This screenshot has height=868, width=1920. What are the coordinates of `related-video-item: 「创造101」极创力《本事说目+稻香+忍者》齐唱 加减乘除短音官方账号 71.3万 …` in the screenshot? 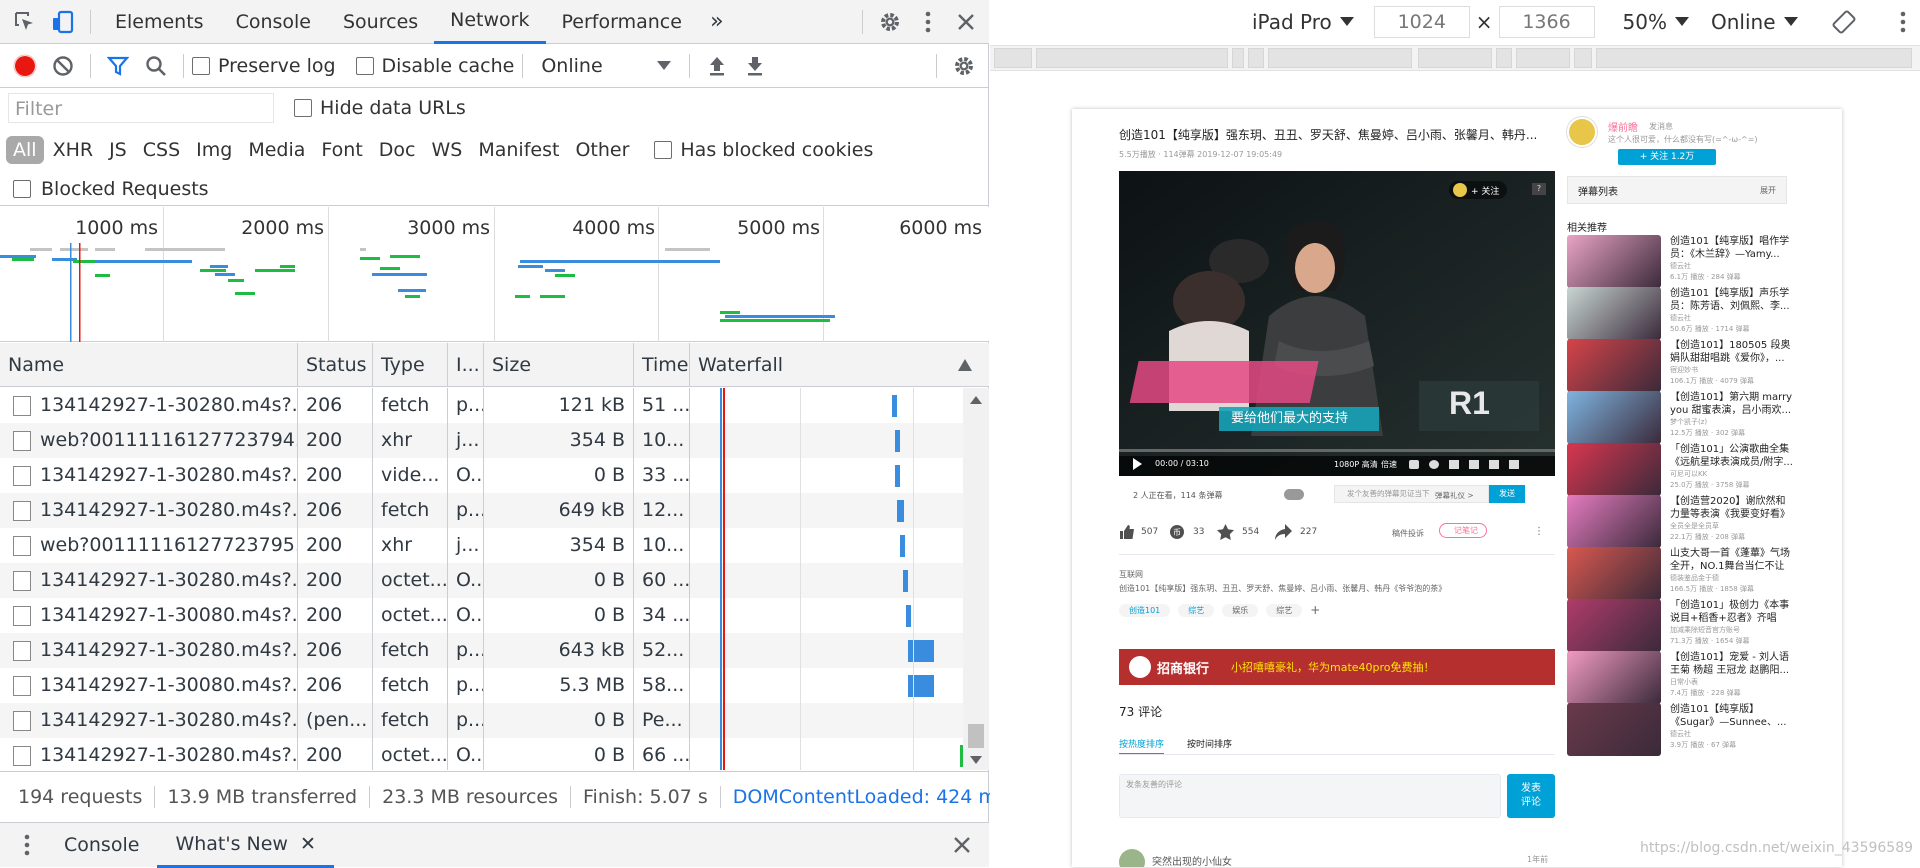 It's located at (1678, 625).